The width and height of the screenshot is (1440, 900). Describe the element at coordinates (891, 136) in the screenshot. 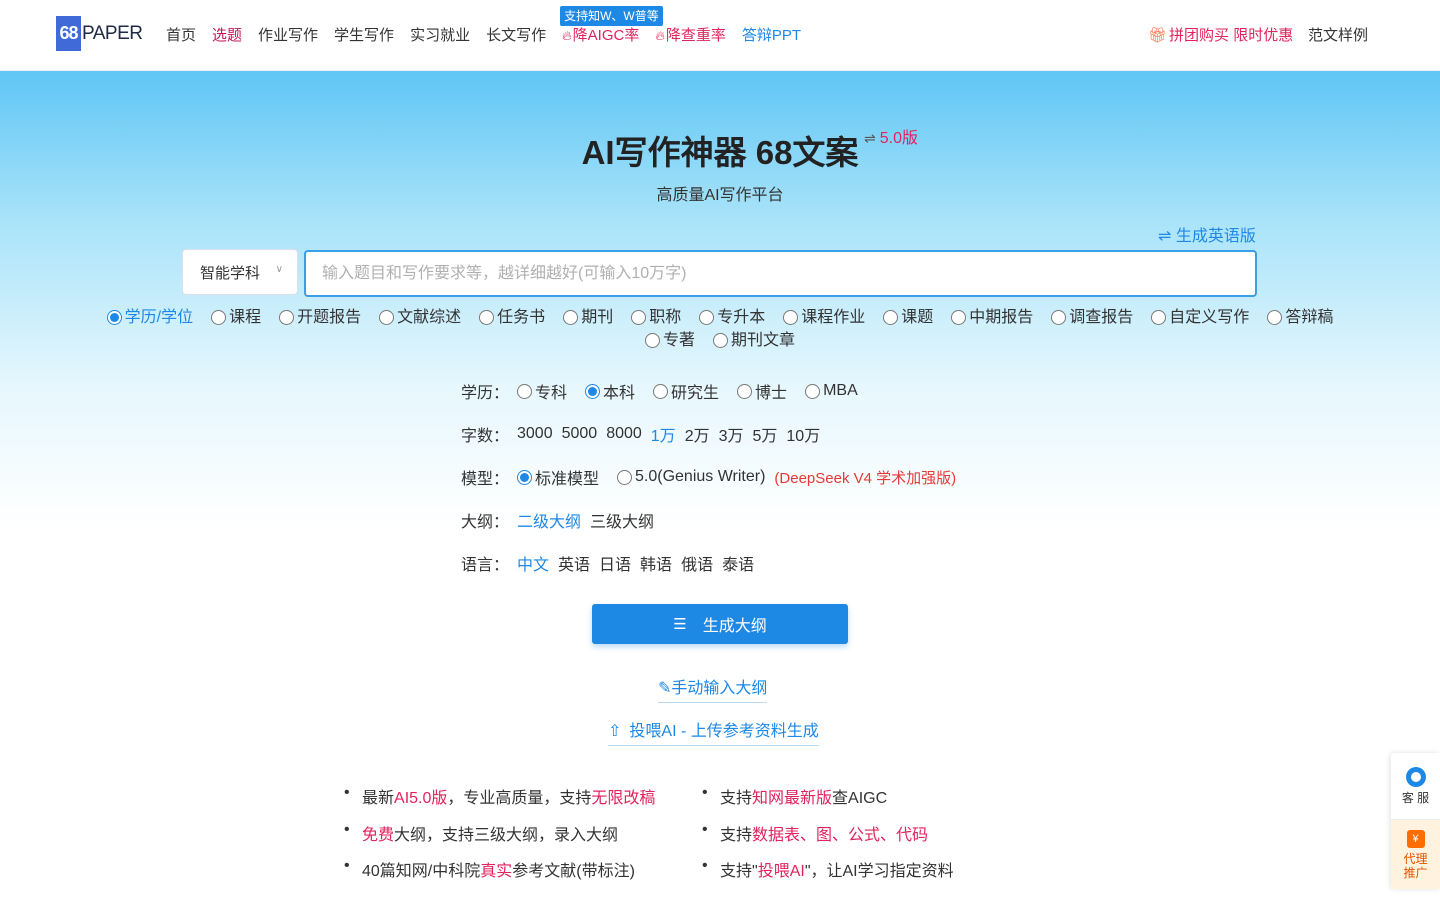

I see `version-badge: ⇌ 5.0版` at that location.